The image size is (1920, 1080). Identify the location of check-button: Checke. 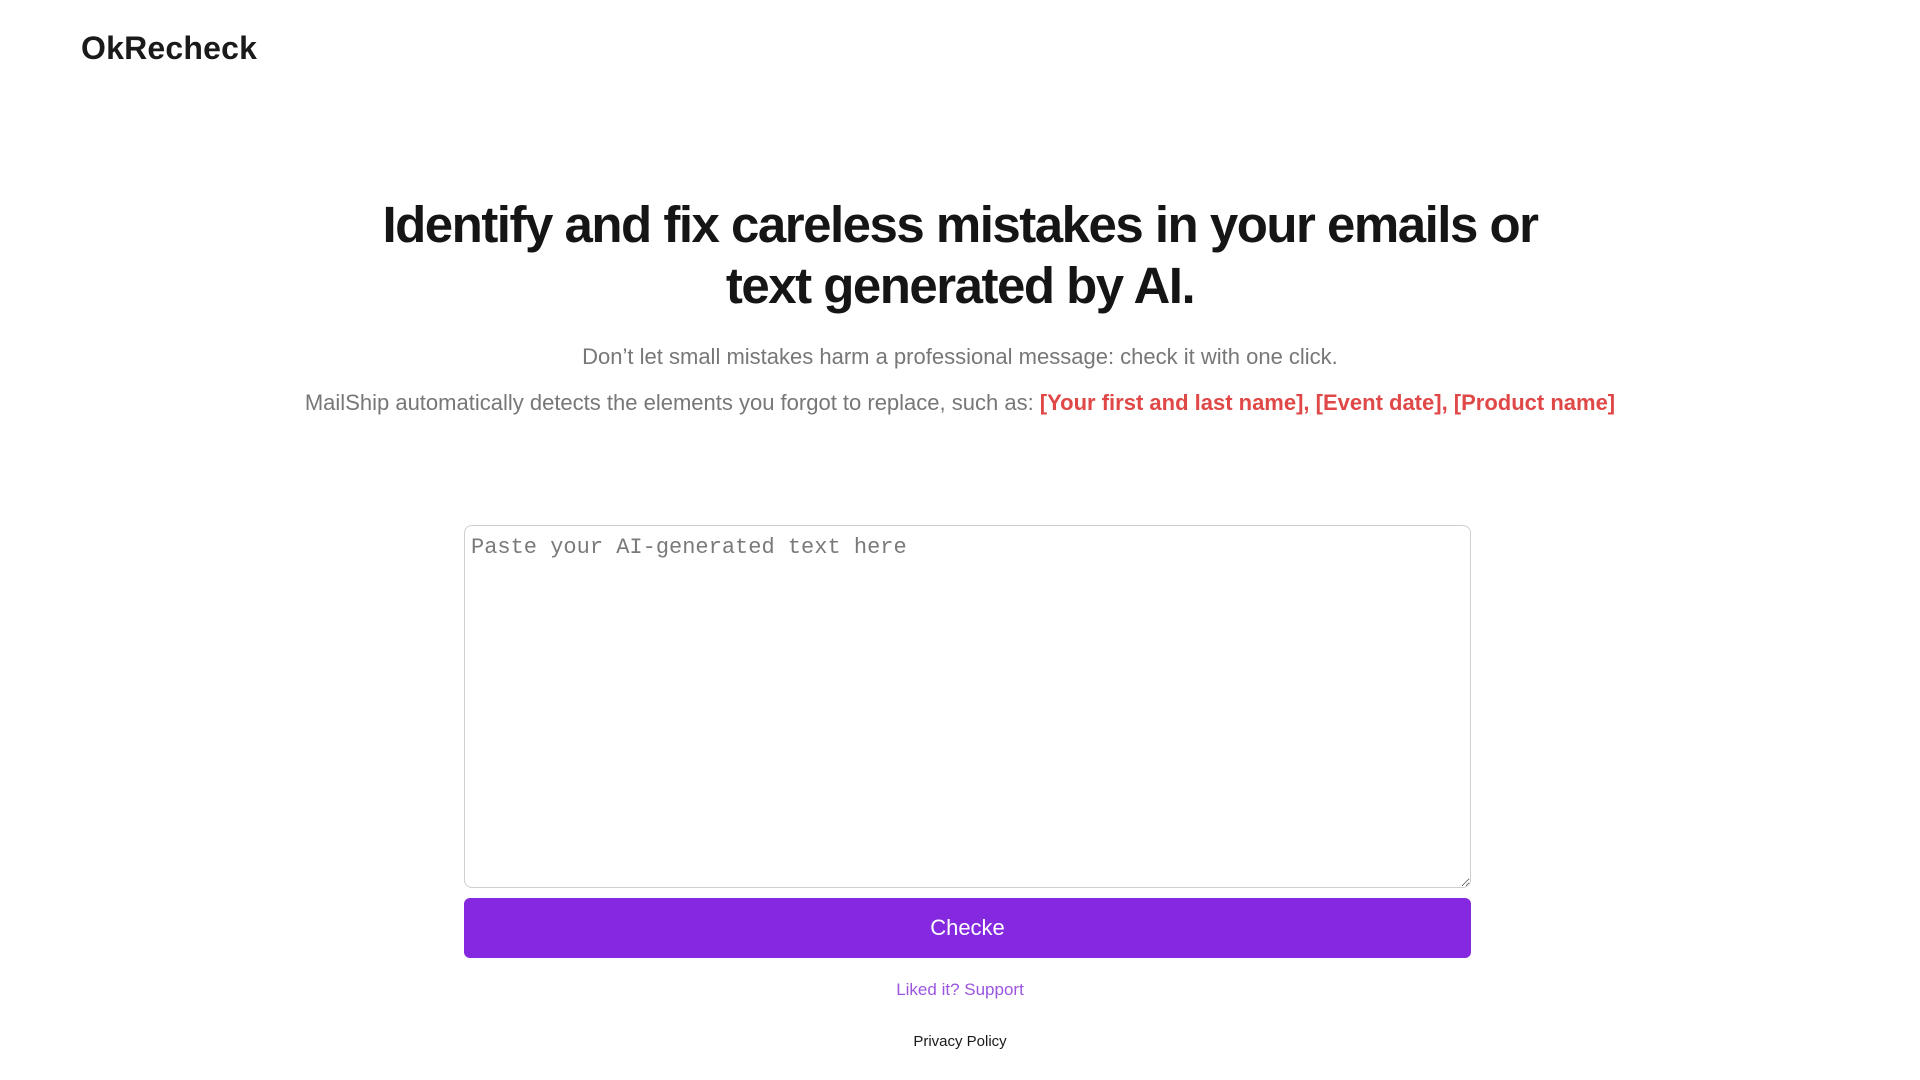
(967, 928).